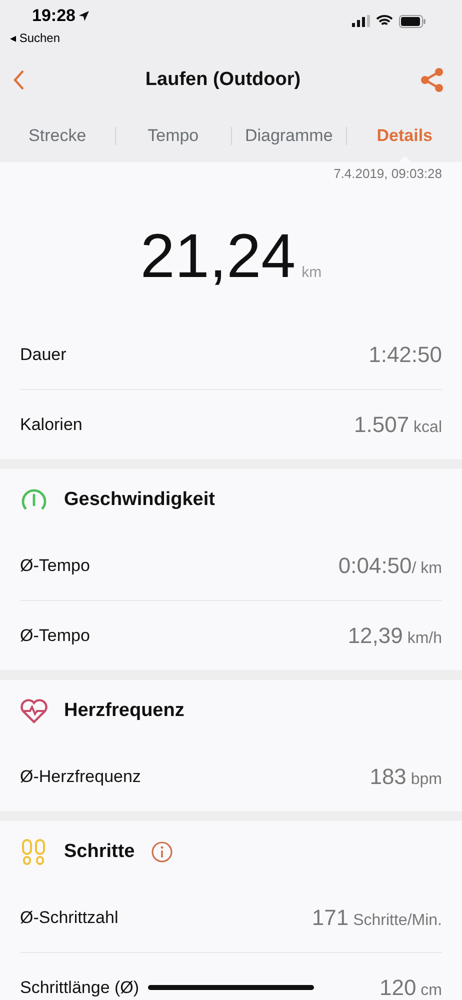 This screenshot has width=462, height=1000. What do you see at coordinates (384, 21) in the screenshot?
I see `wifi-icon` at bounding box center [384, 21].